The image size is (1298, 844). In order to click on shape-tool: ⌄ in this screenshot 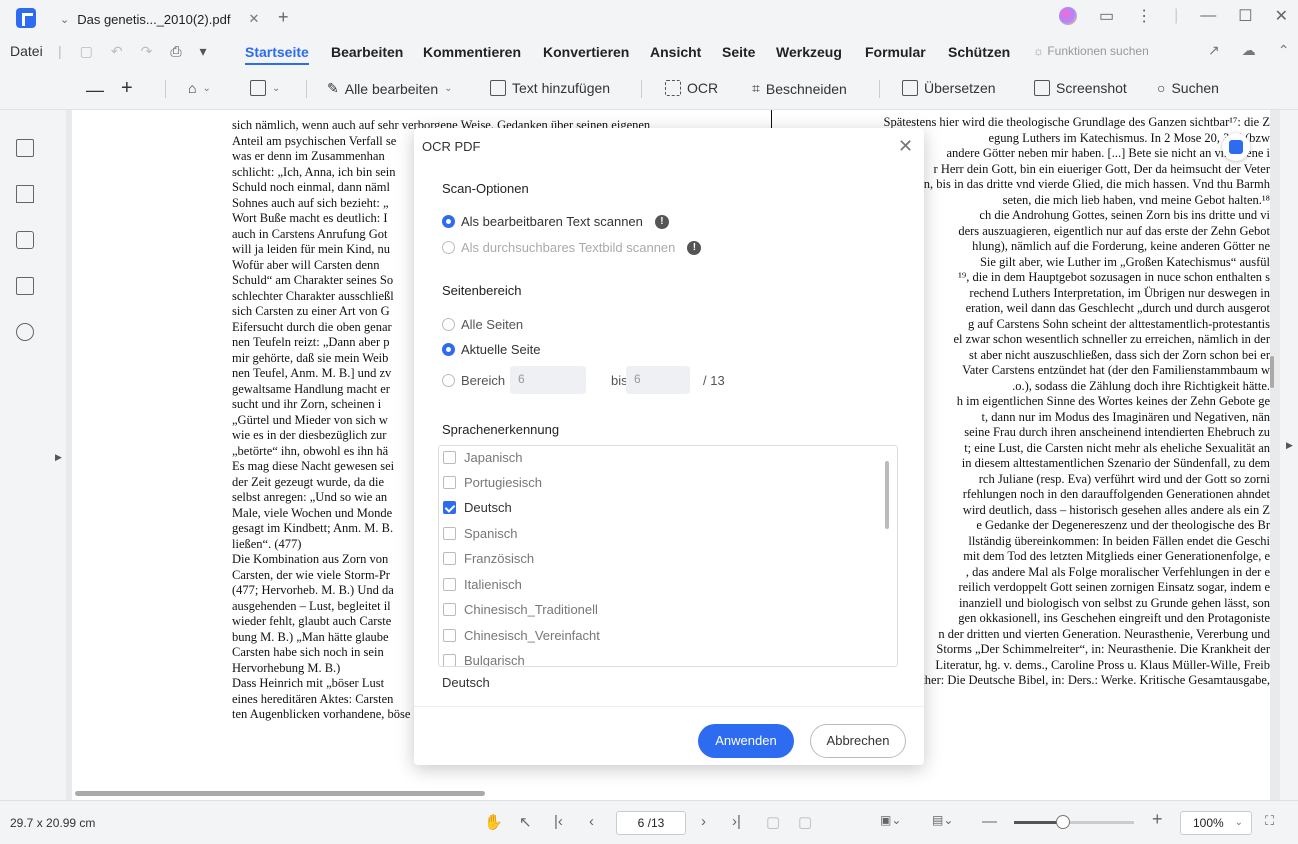, I will do `click(265, 88)`.